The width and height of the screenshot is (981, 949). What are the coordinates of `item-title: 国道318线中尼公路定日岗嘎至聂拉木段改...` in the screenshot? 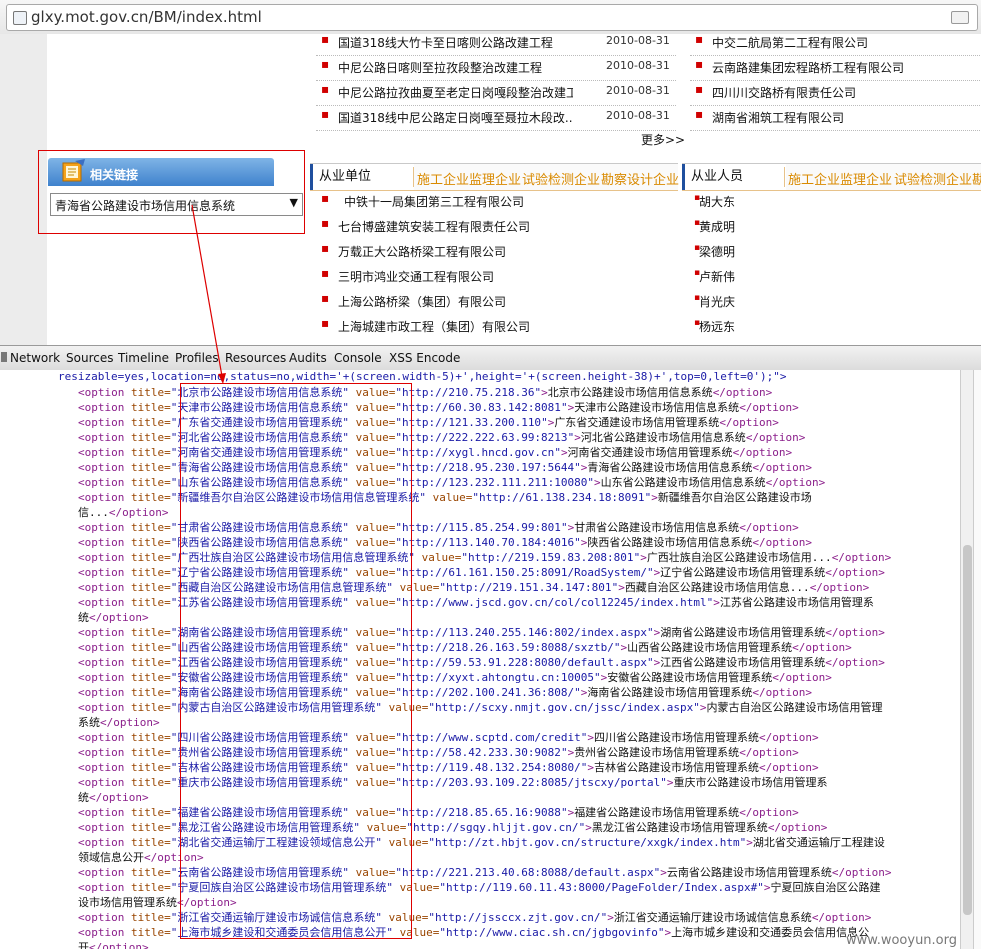 It's located at (455, 117).